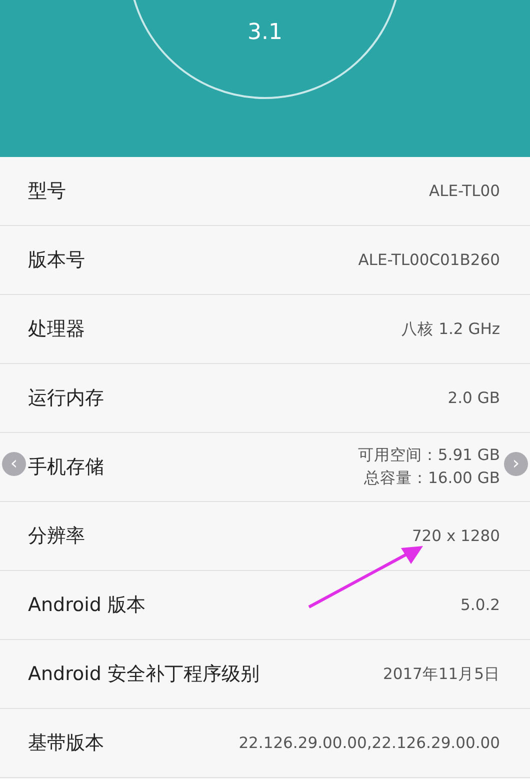 The image size is (530, 779). Describe the element at coordinates (429, 260) in the screenshot. I see `row-value: ALE-TL00C01B260` at that location.